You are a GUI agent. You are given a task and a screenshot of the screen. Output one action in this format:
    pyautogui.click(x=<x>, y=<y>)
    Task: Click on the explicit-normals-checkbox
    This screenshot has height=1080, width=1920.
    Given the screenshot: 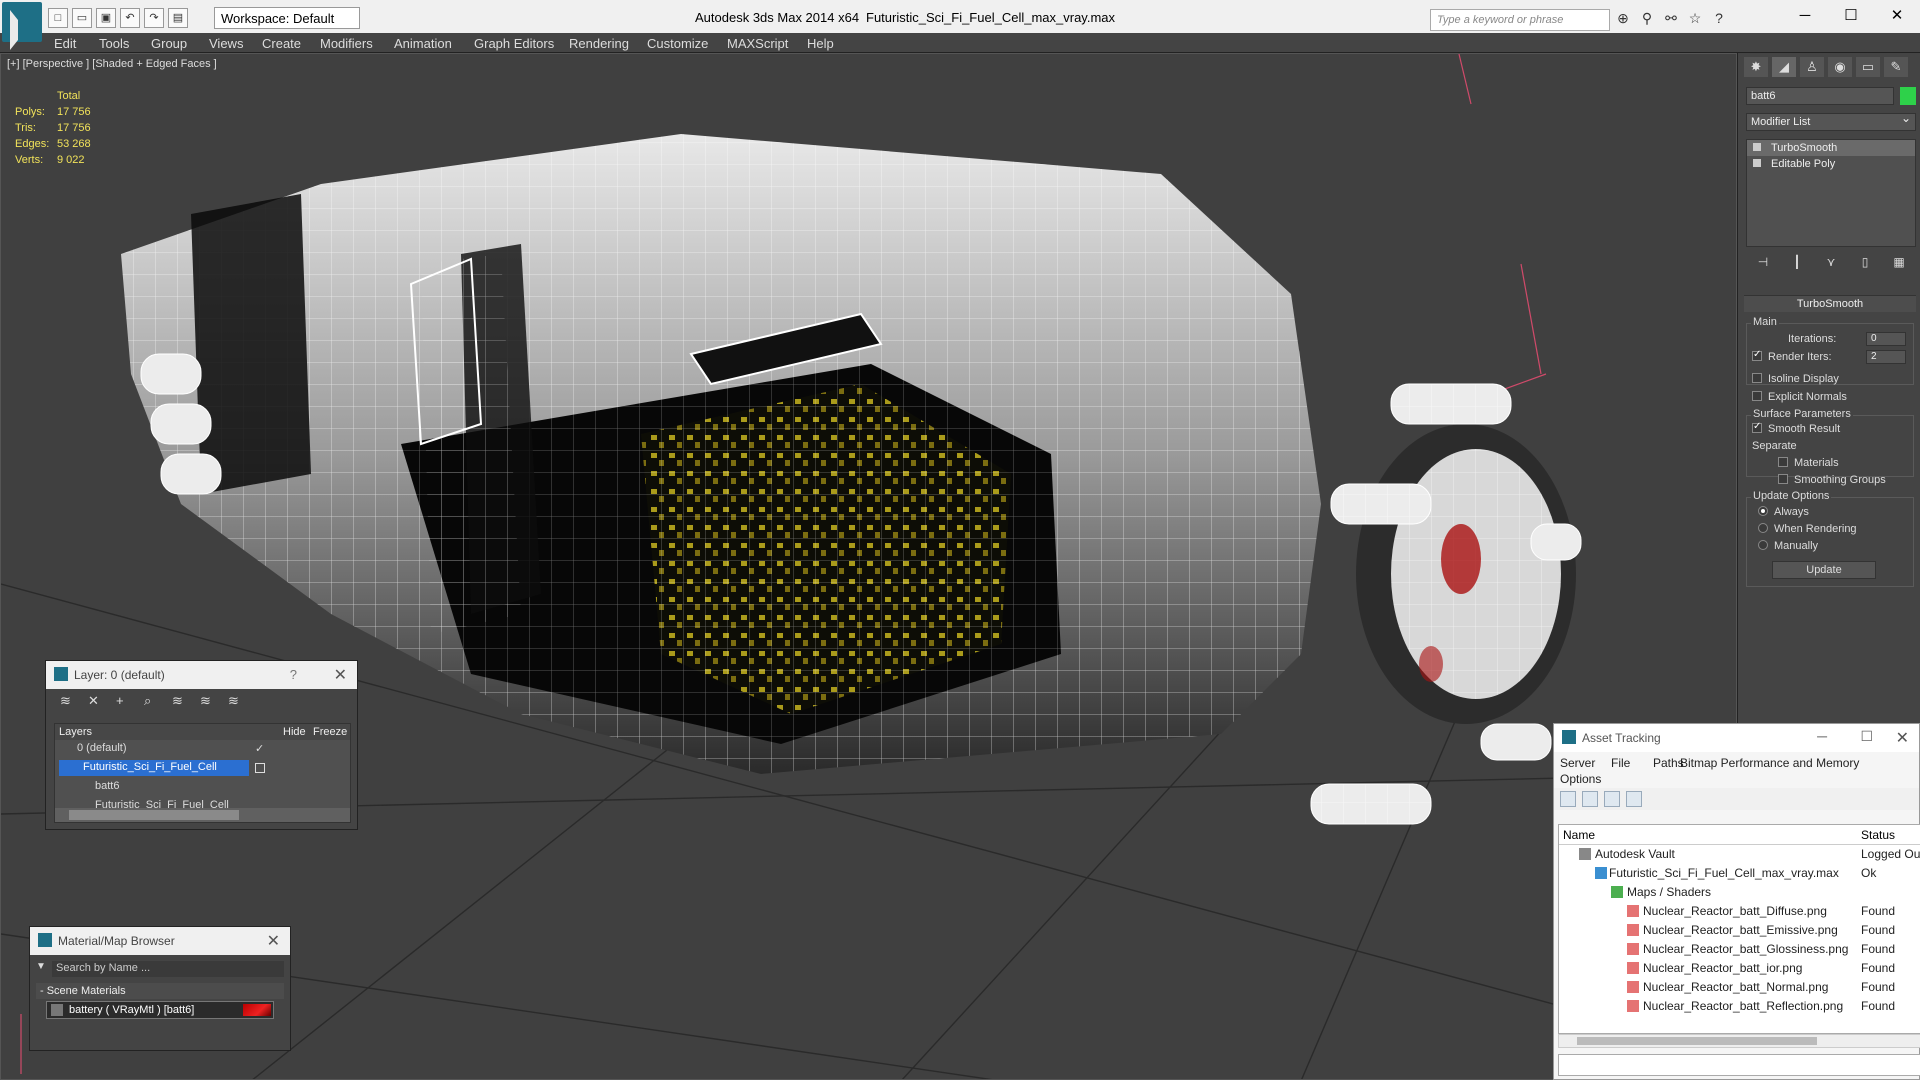 What is the action you would take?
    pyautogui.click(x=1757, y=396)
    